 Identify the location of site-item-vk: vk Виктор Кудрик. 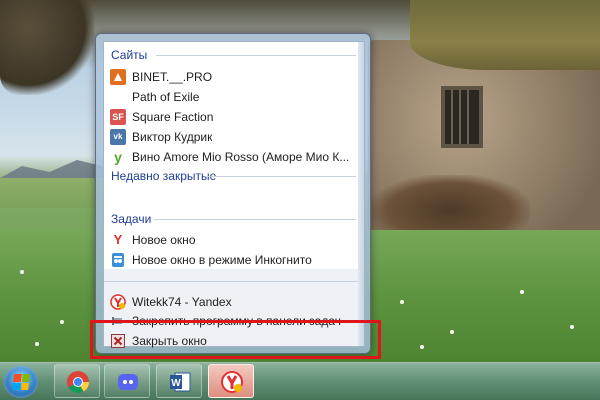
(235, 136).